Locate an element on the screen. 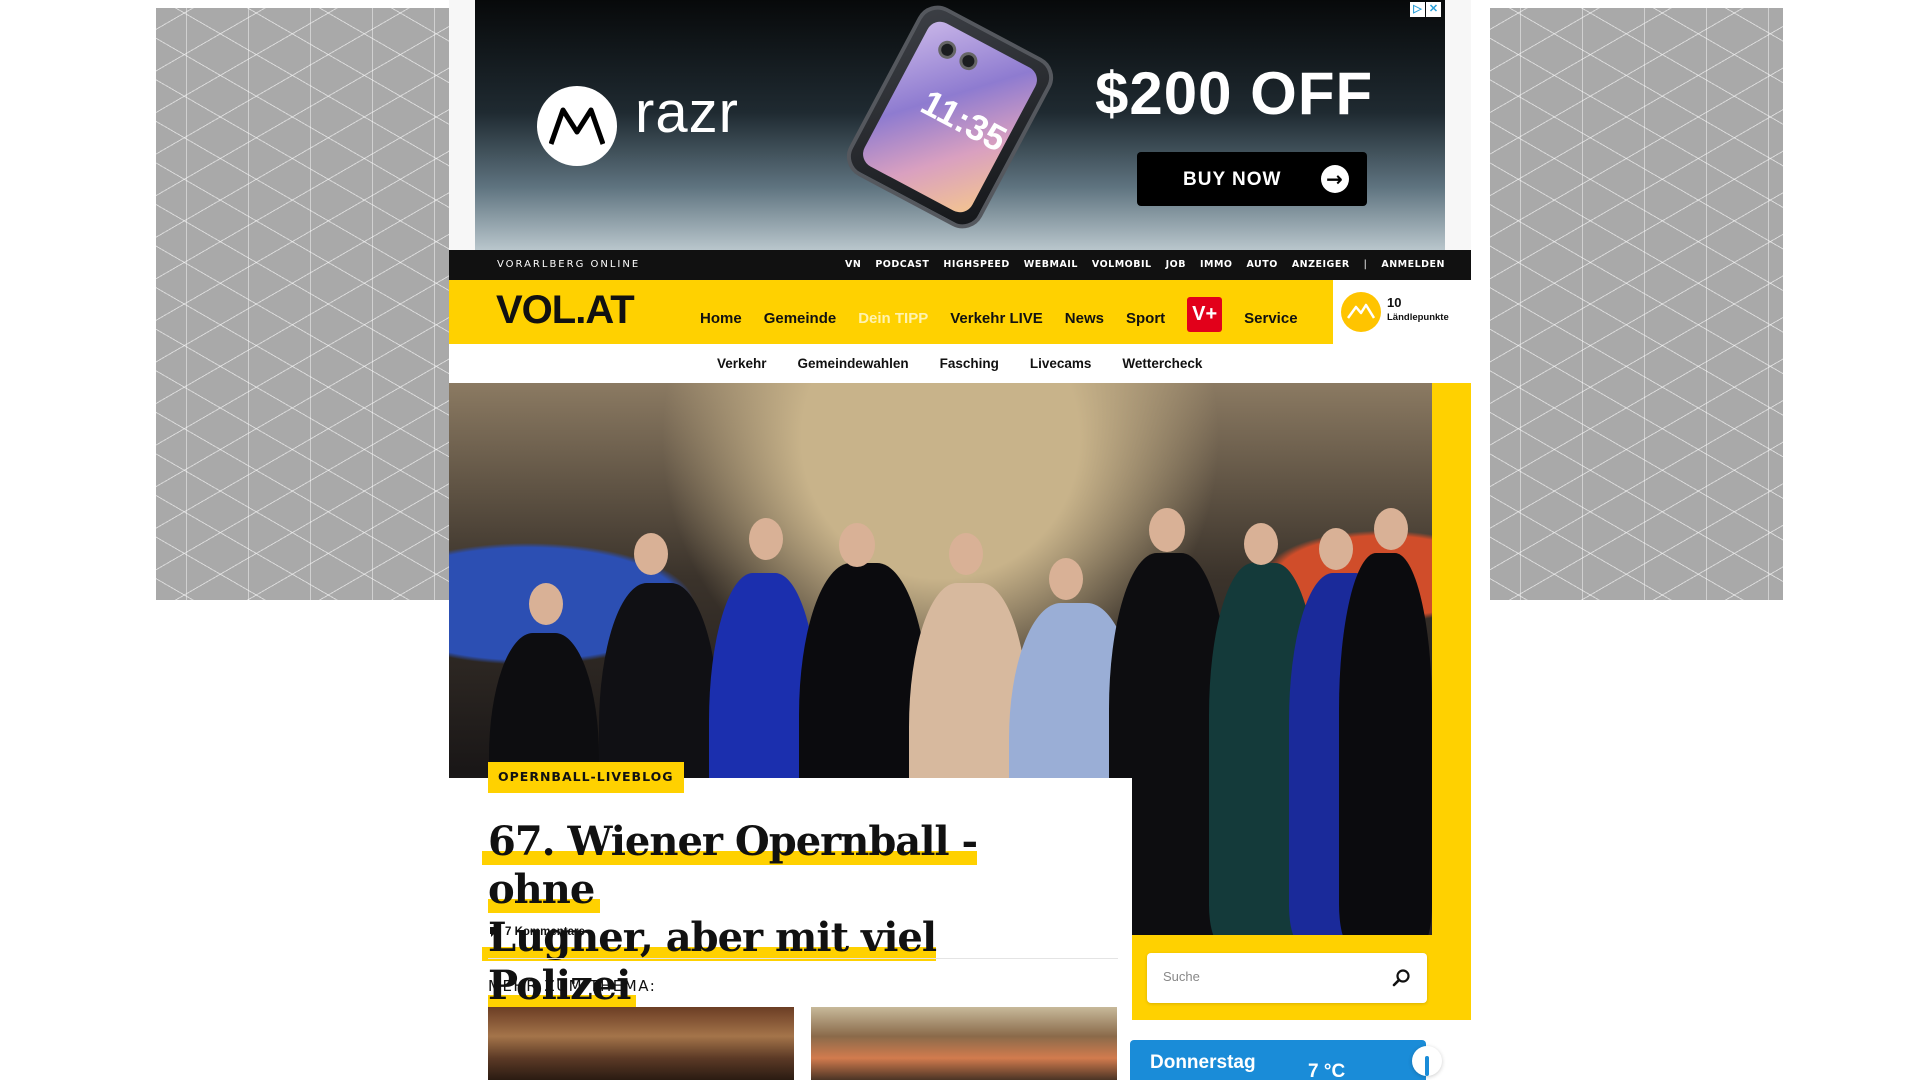 This screenshot has height=1080, width=1920. nav-vplus: V+ is located at coordinates (1205, 314).